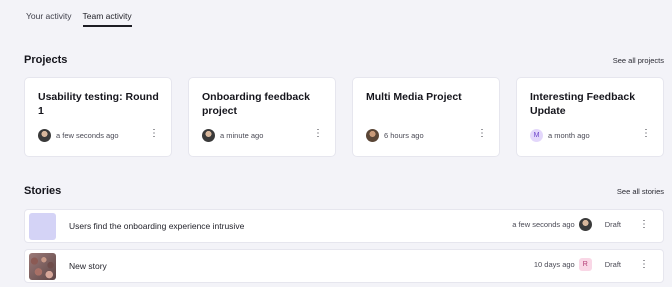 The width and height of the screenshot is (672, 287). What do you see at coordinates (107, 18) in the screenshot?
I see `tab-team-activity: Team activity` at bounding box center [107, 18].